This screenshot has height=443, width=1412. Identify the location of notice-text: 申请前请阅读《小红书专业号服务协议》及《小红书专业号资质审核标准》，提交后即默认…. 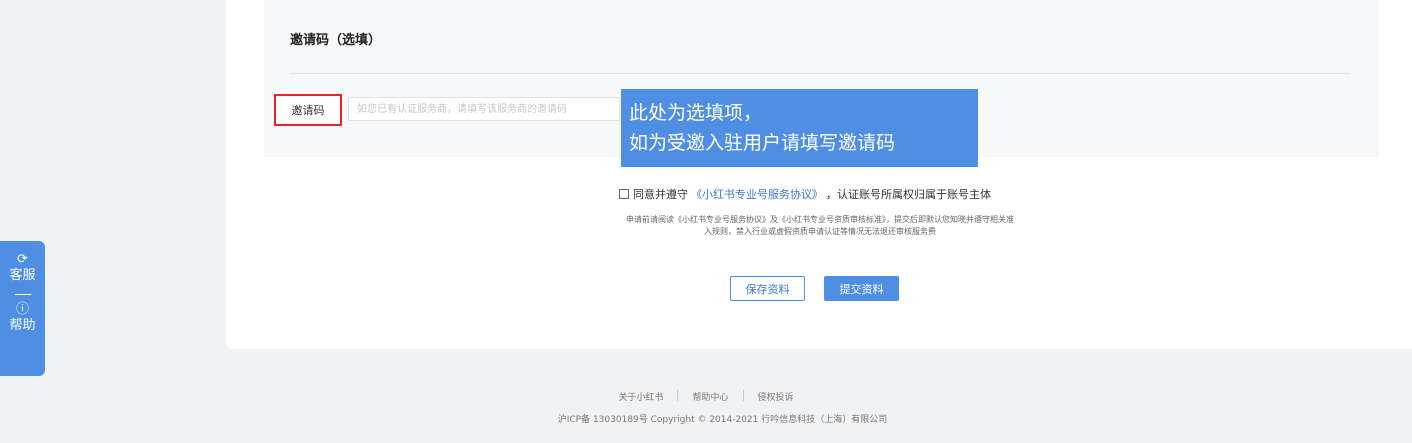
(820, 226).